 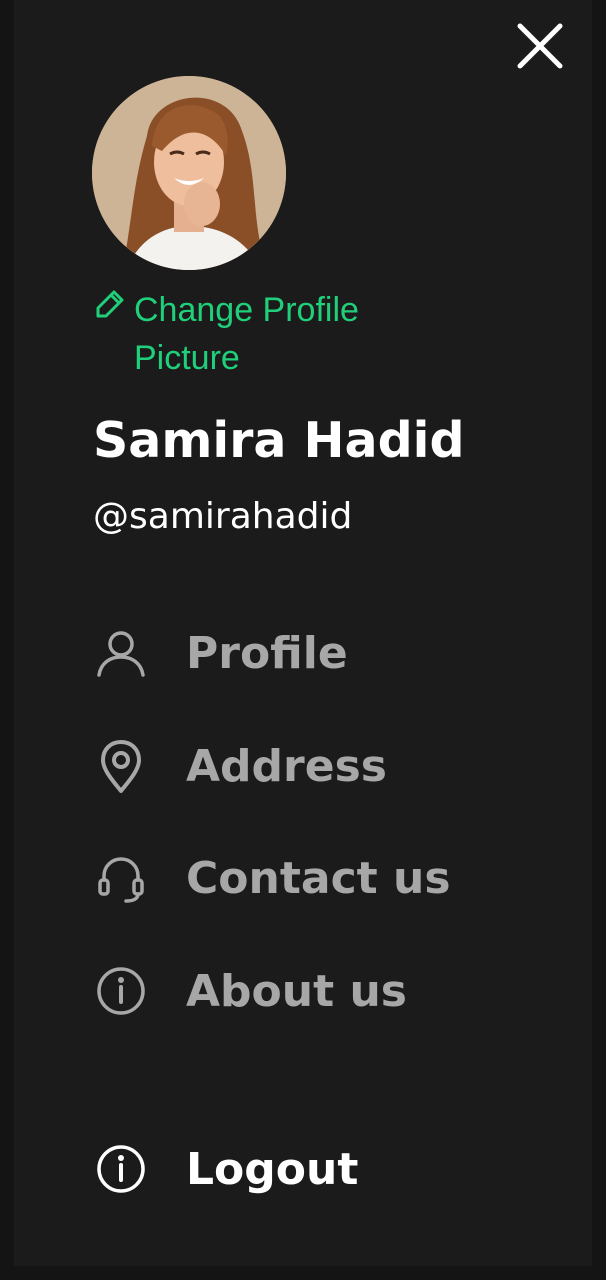 I want to click on change-profile-picture-link: Change Profile Picture, so click(x=274, y=334).